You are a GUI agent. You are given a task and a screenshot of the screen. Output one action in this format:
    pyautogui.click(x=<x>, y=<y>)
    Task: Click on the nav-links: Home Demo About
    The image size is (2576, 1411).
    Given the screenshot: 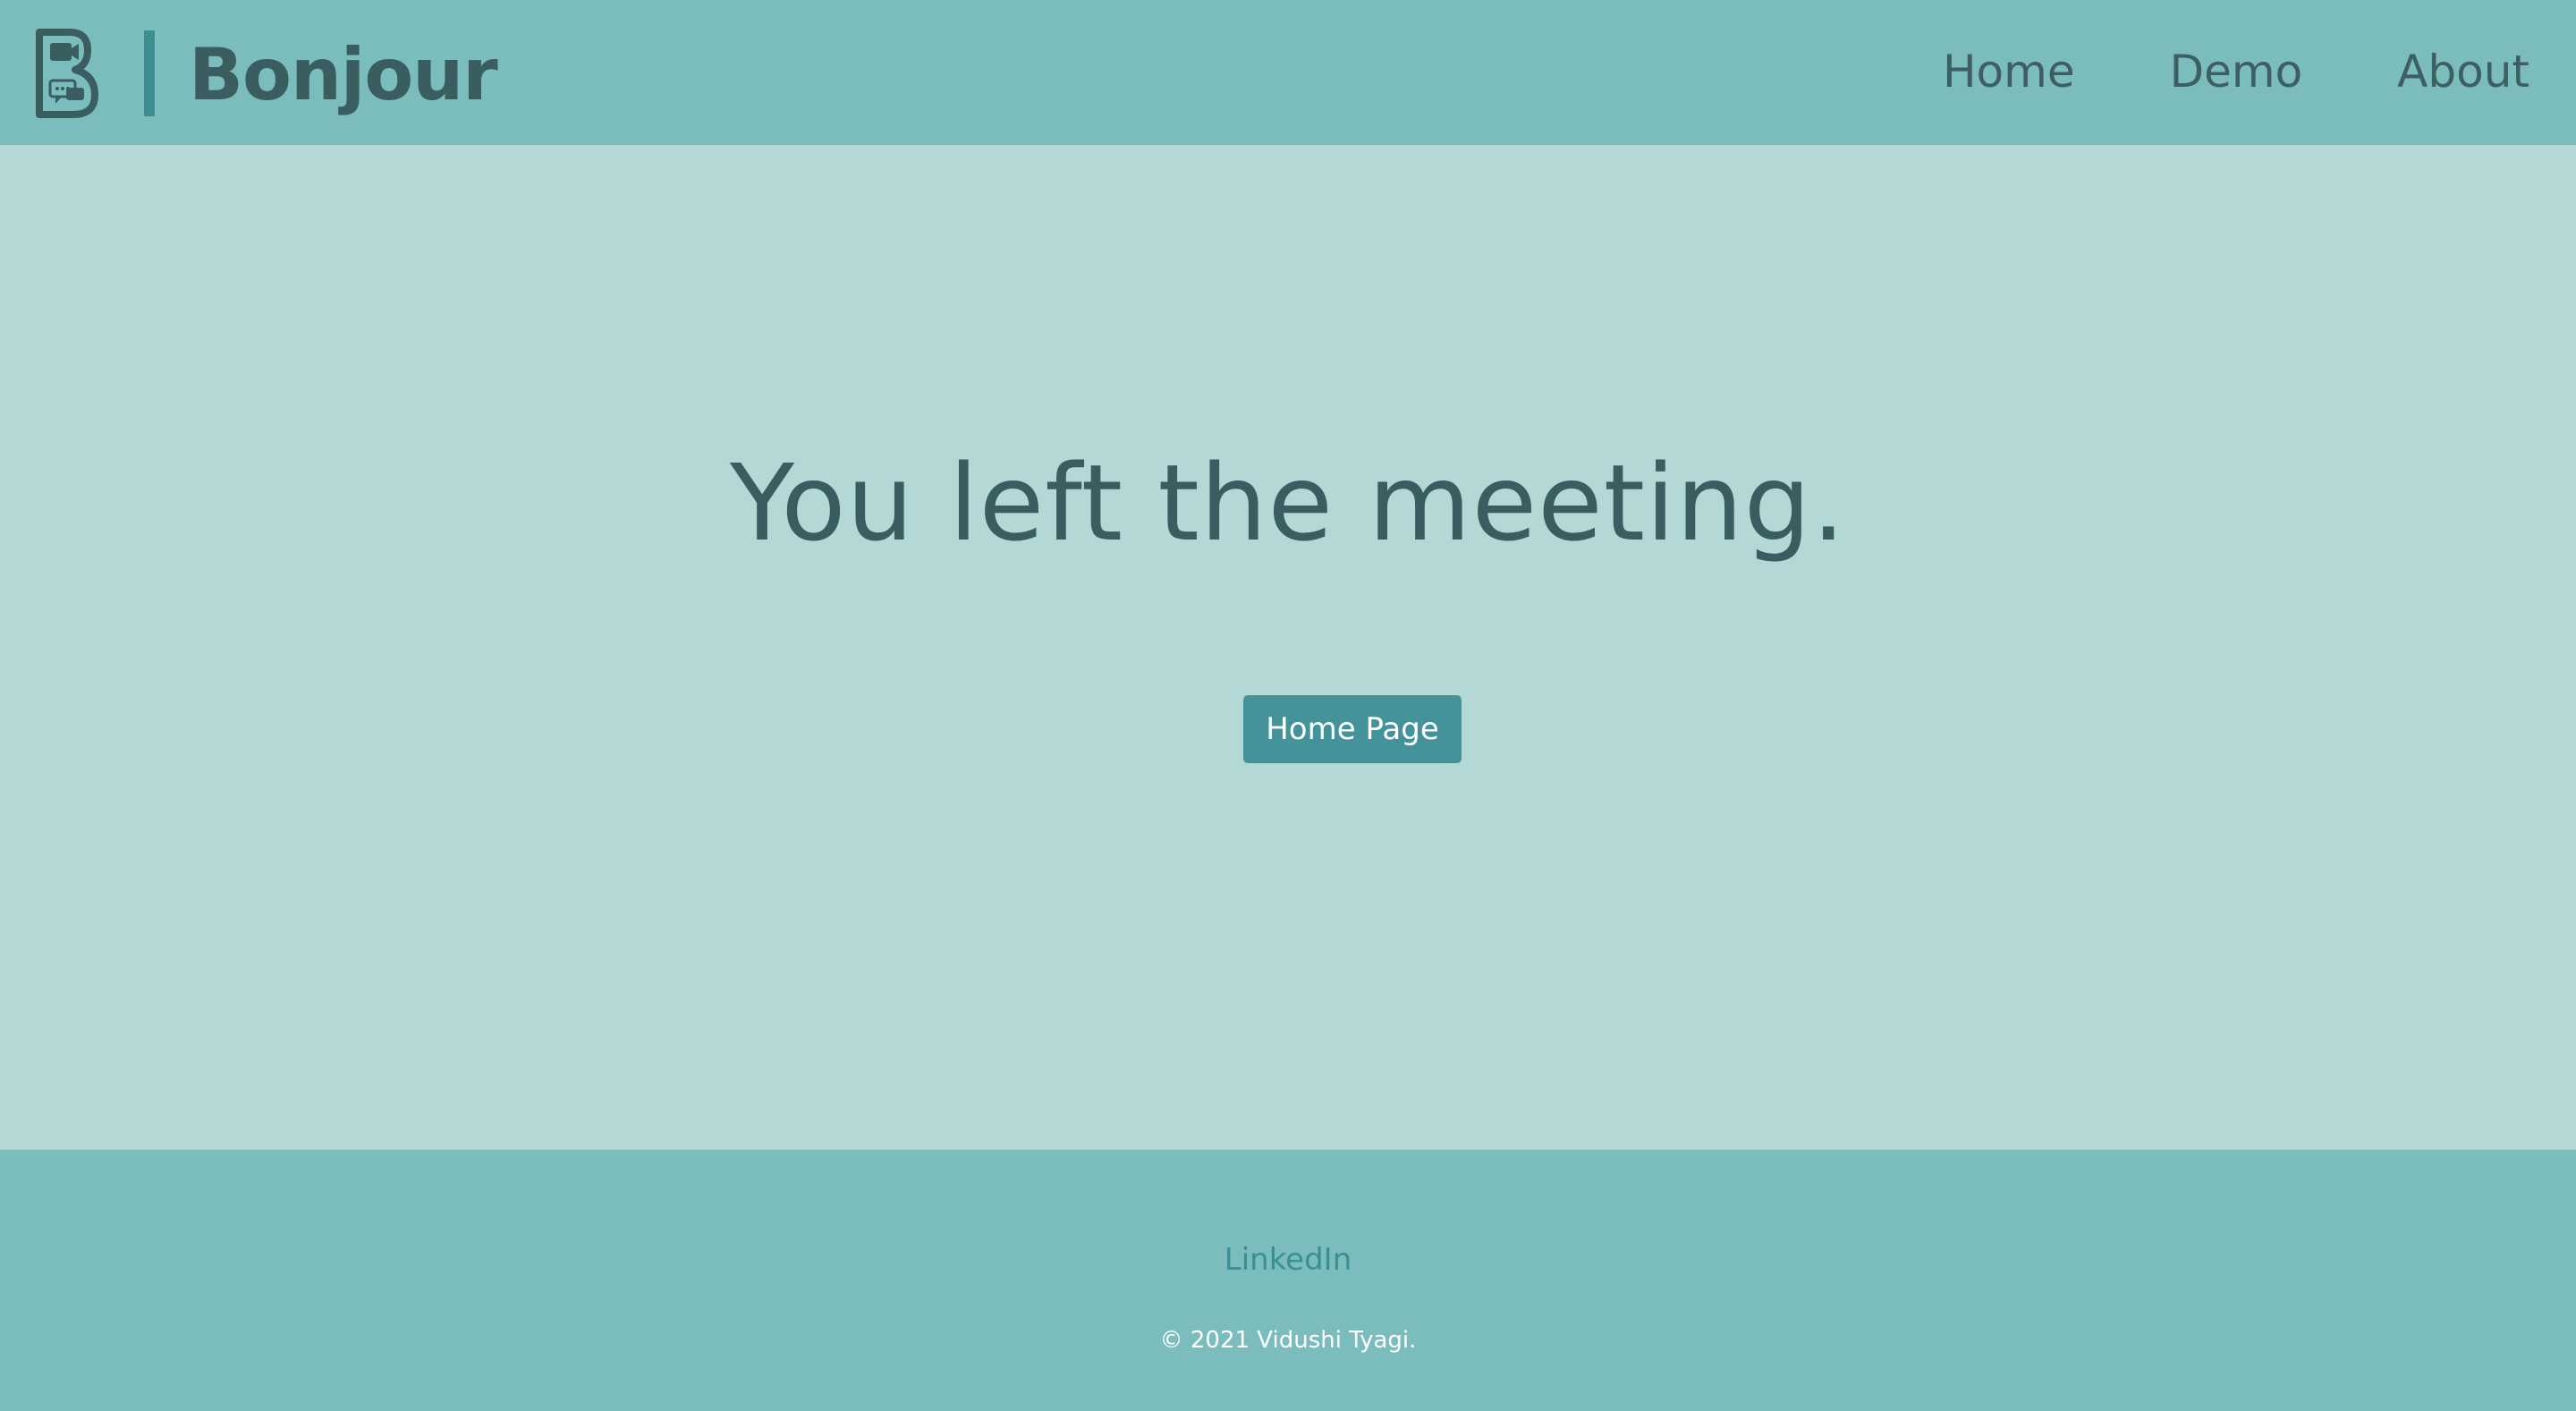 What is the action you would take?
    pyautogui.click(x=2236, y=71)
    